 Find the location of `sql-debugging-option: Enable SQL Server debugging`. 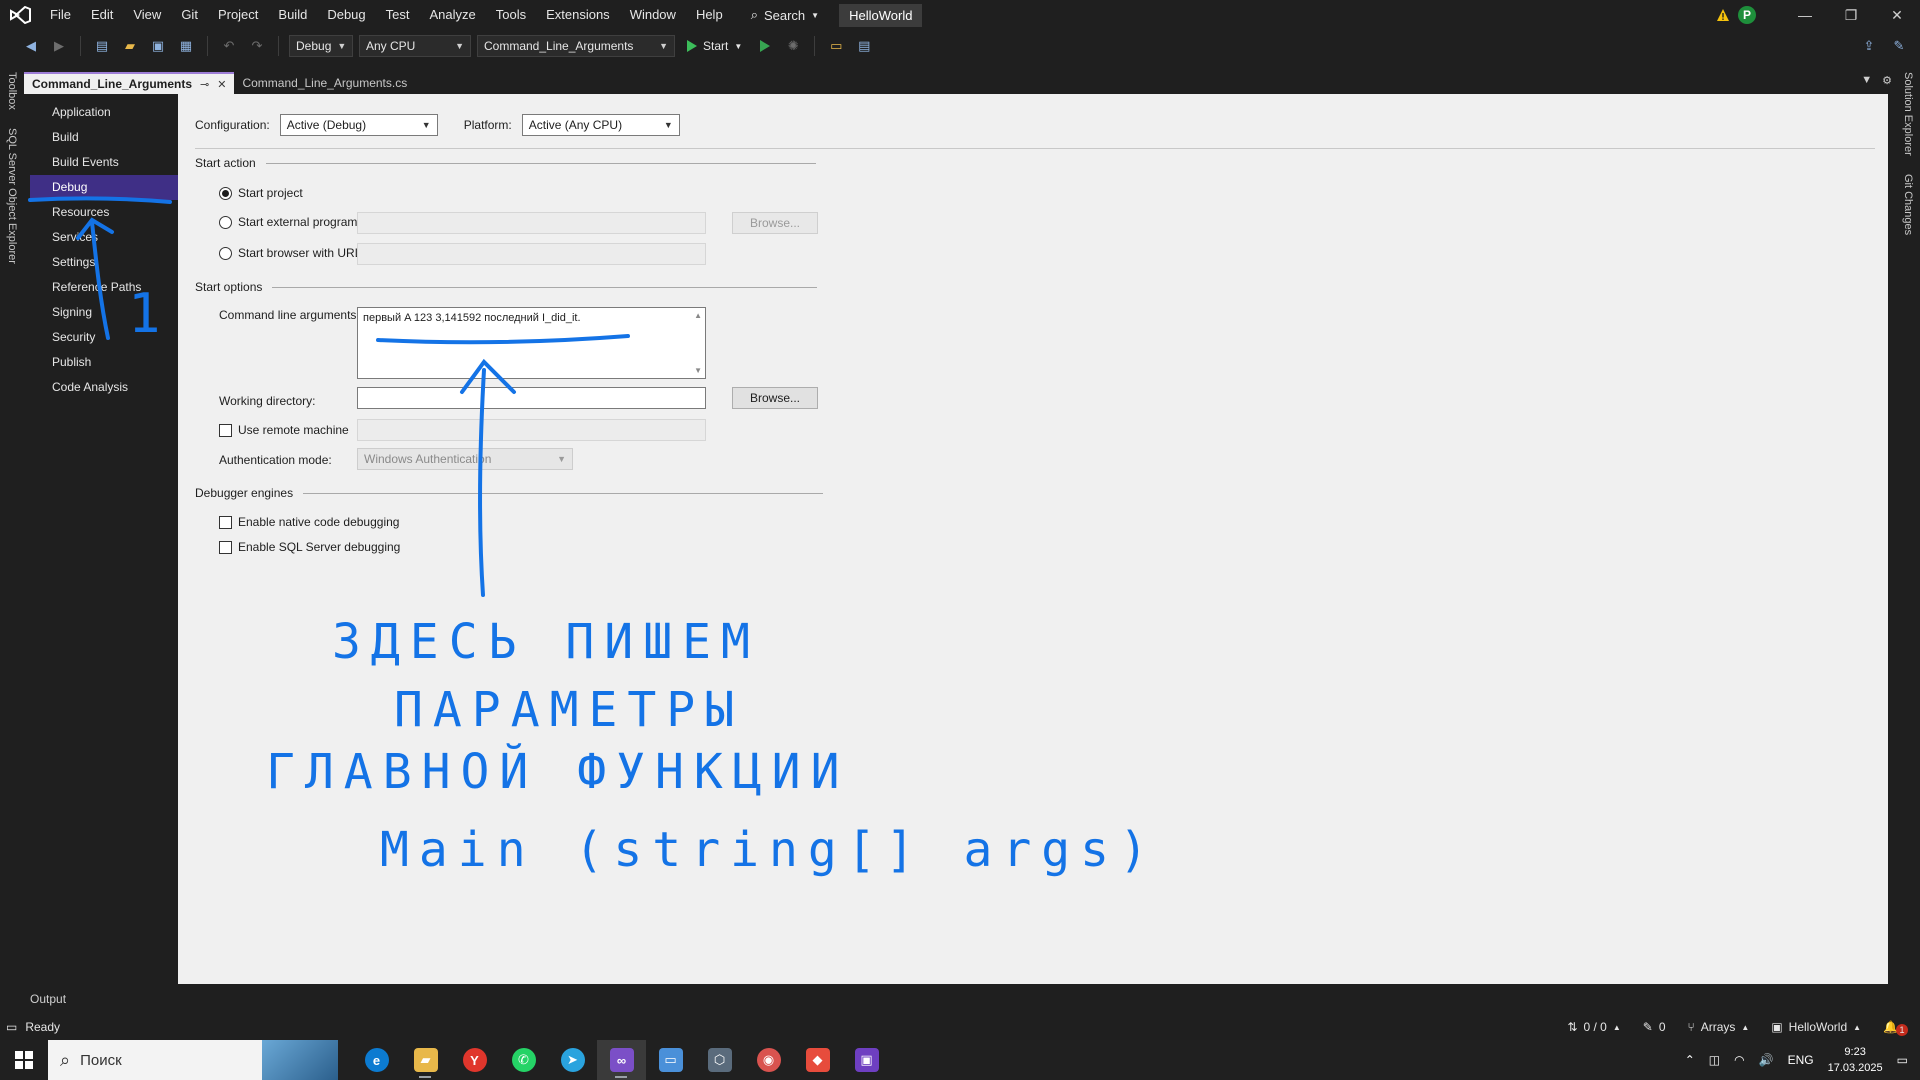

sql-debugging-option: Enable SQL Server debugging is located at coordinates (309, 547).